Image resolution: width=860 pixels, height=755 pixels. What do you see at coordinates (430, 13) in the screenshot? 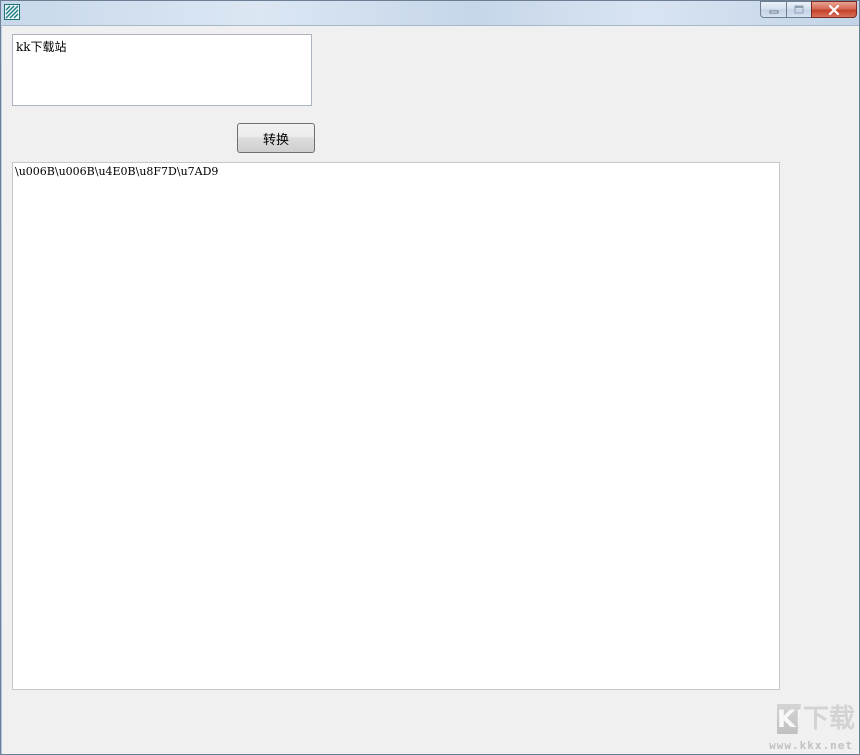
I see `title-bar` at bounding box center [430, 13].